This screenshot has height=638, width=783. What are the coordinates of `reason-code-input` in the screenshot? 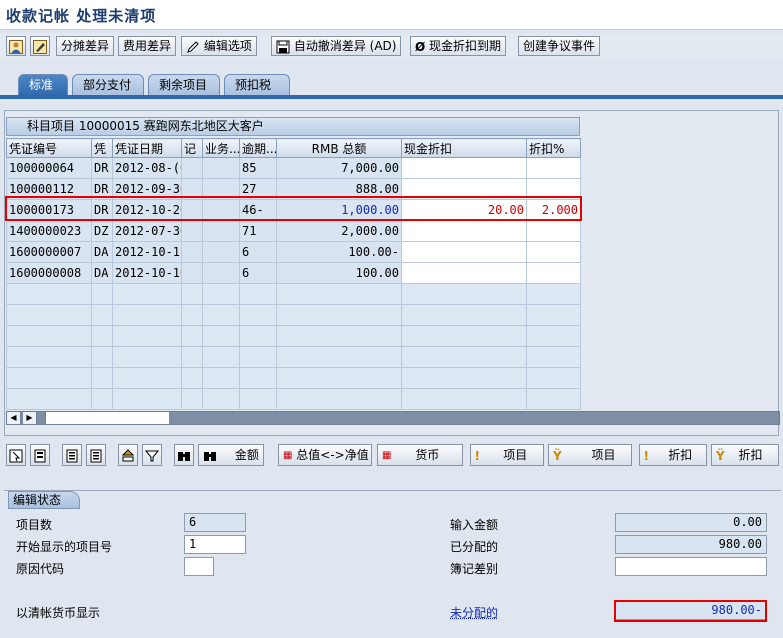 It's located at (199, 566).